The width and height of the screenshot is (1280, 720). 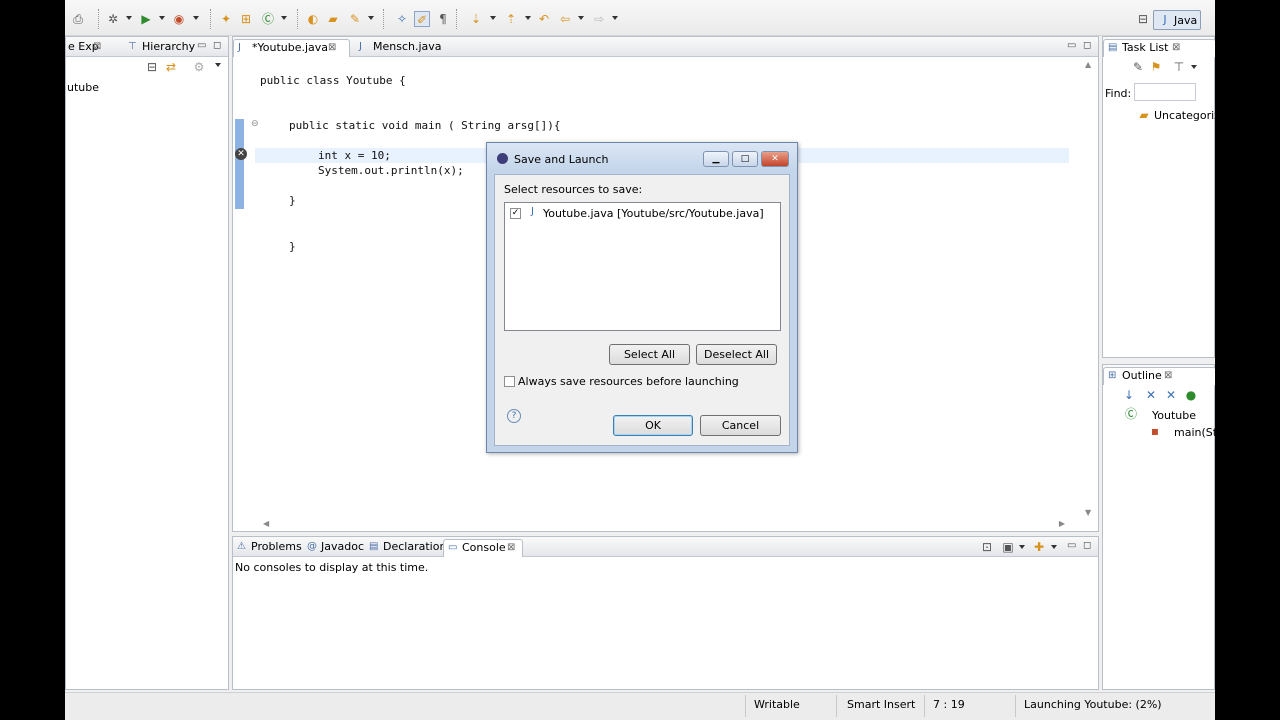 What do you see at coordinates (1129, 395) in the screenshot?
I see `sort-icon: ↓` at bounding box center [1129, 395].